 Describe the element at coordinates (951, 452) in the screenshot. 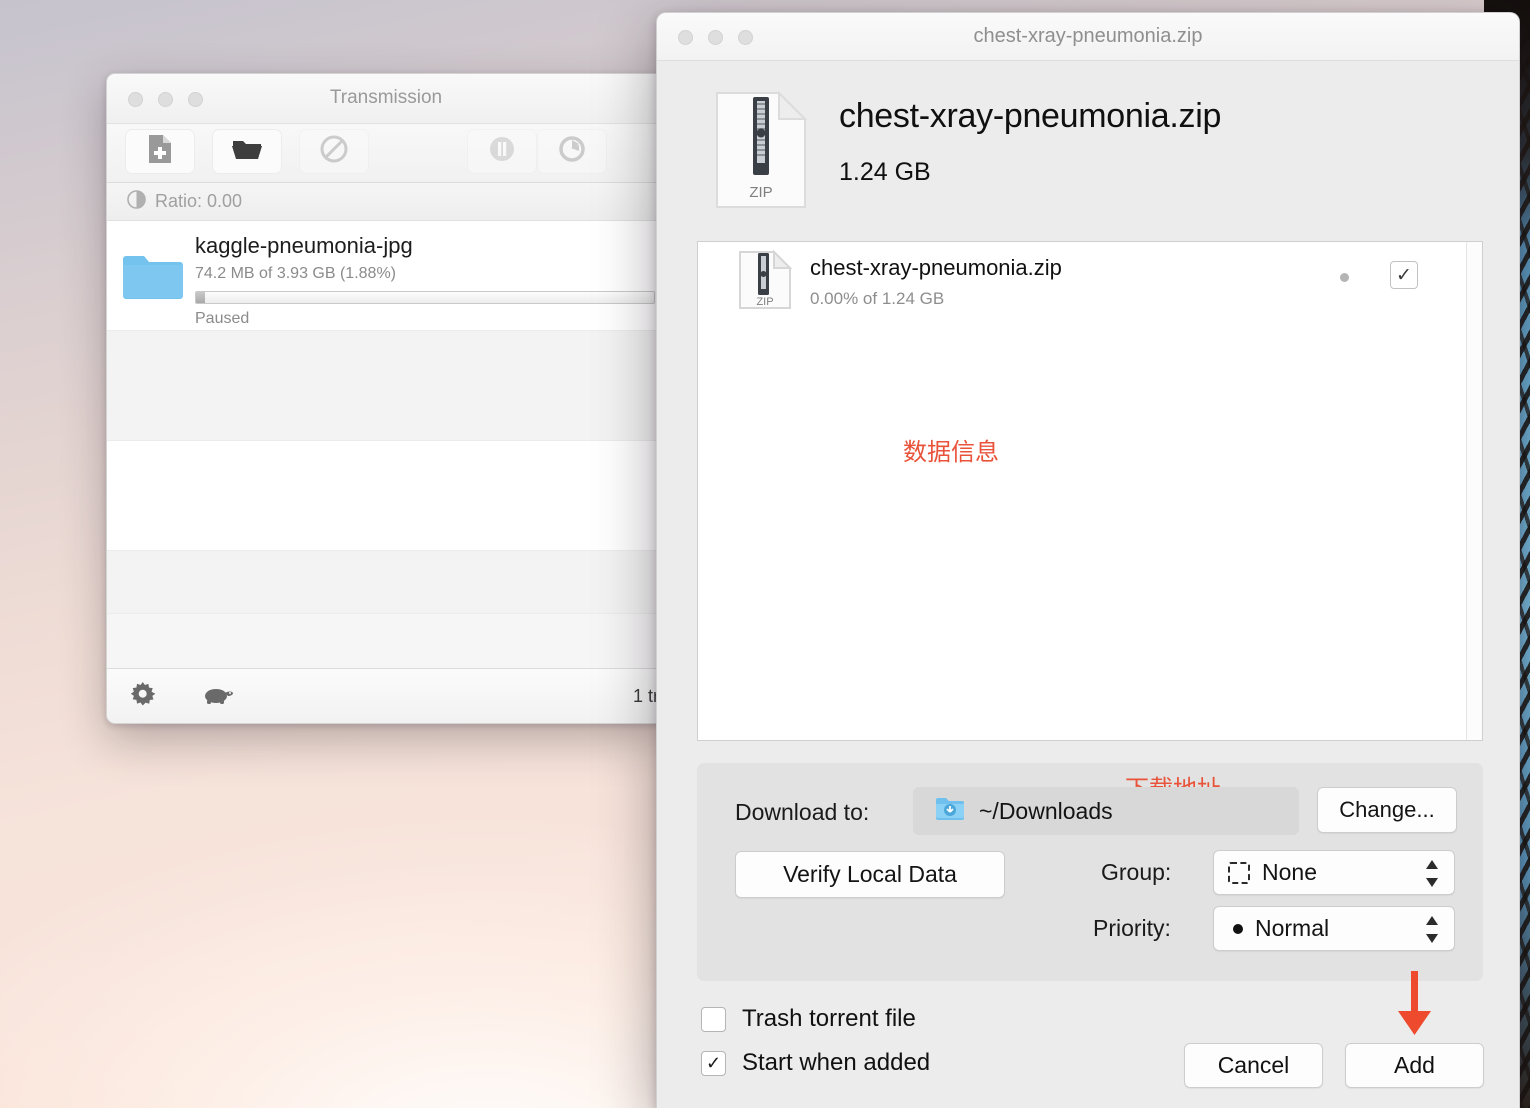

I see `annotation-file-data: 数据信息` at that location.